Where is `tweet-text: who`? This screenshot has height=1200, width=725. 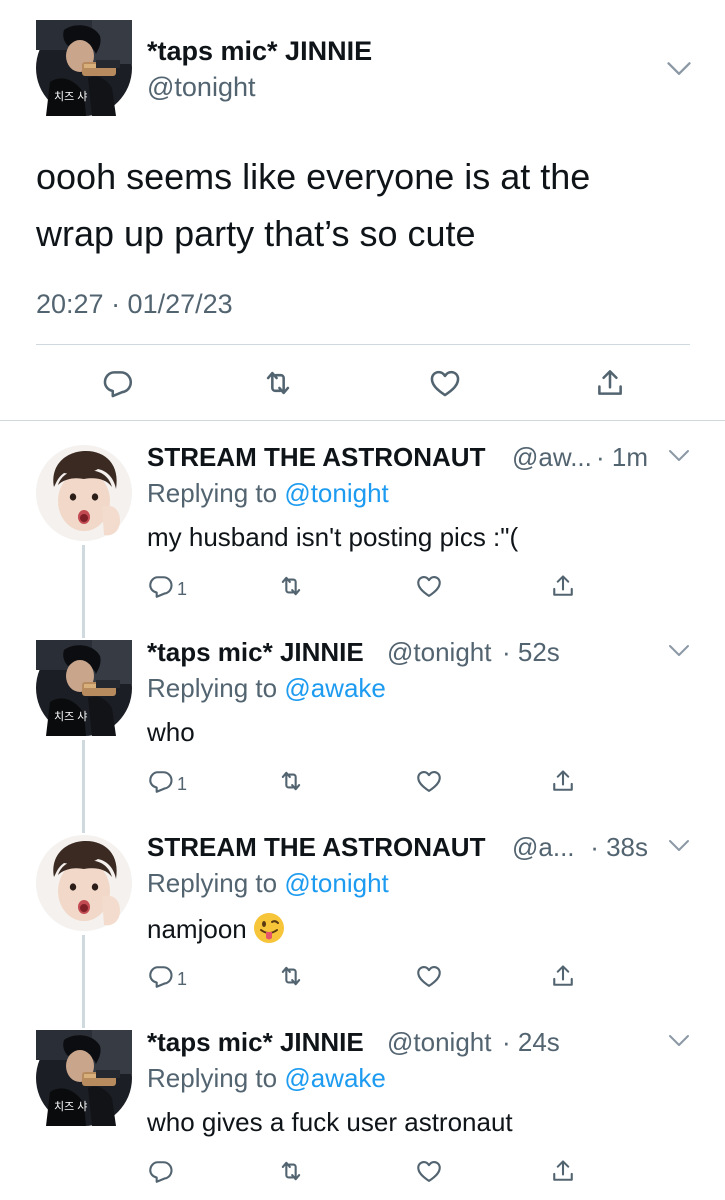 tweet-text: who is located at coordinates (171, 732).